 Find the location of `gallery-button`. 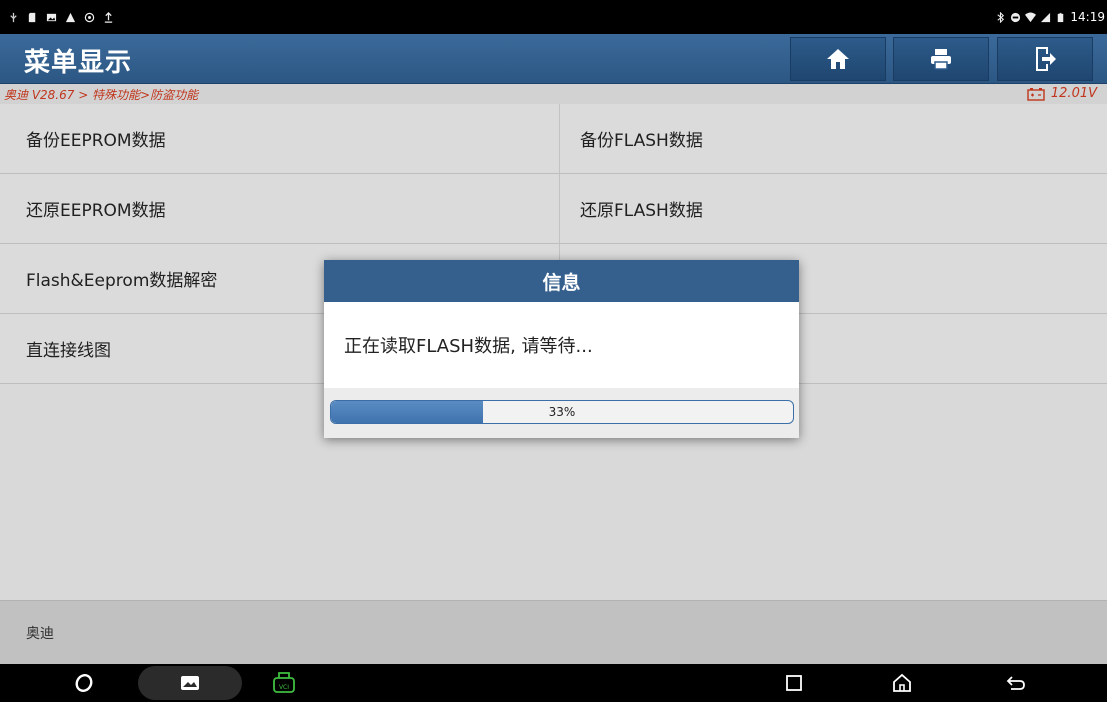

gallery-button is located at coordinates (190, 683).